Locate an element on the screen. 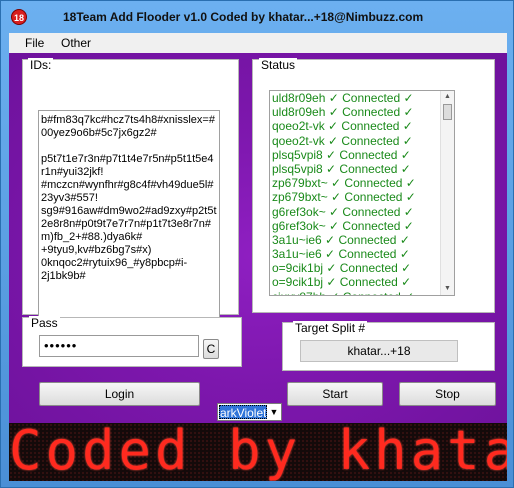 The height and width of the screenshot is (488, 514). menu-bar: File Other is located at coordinates (258, 43).